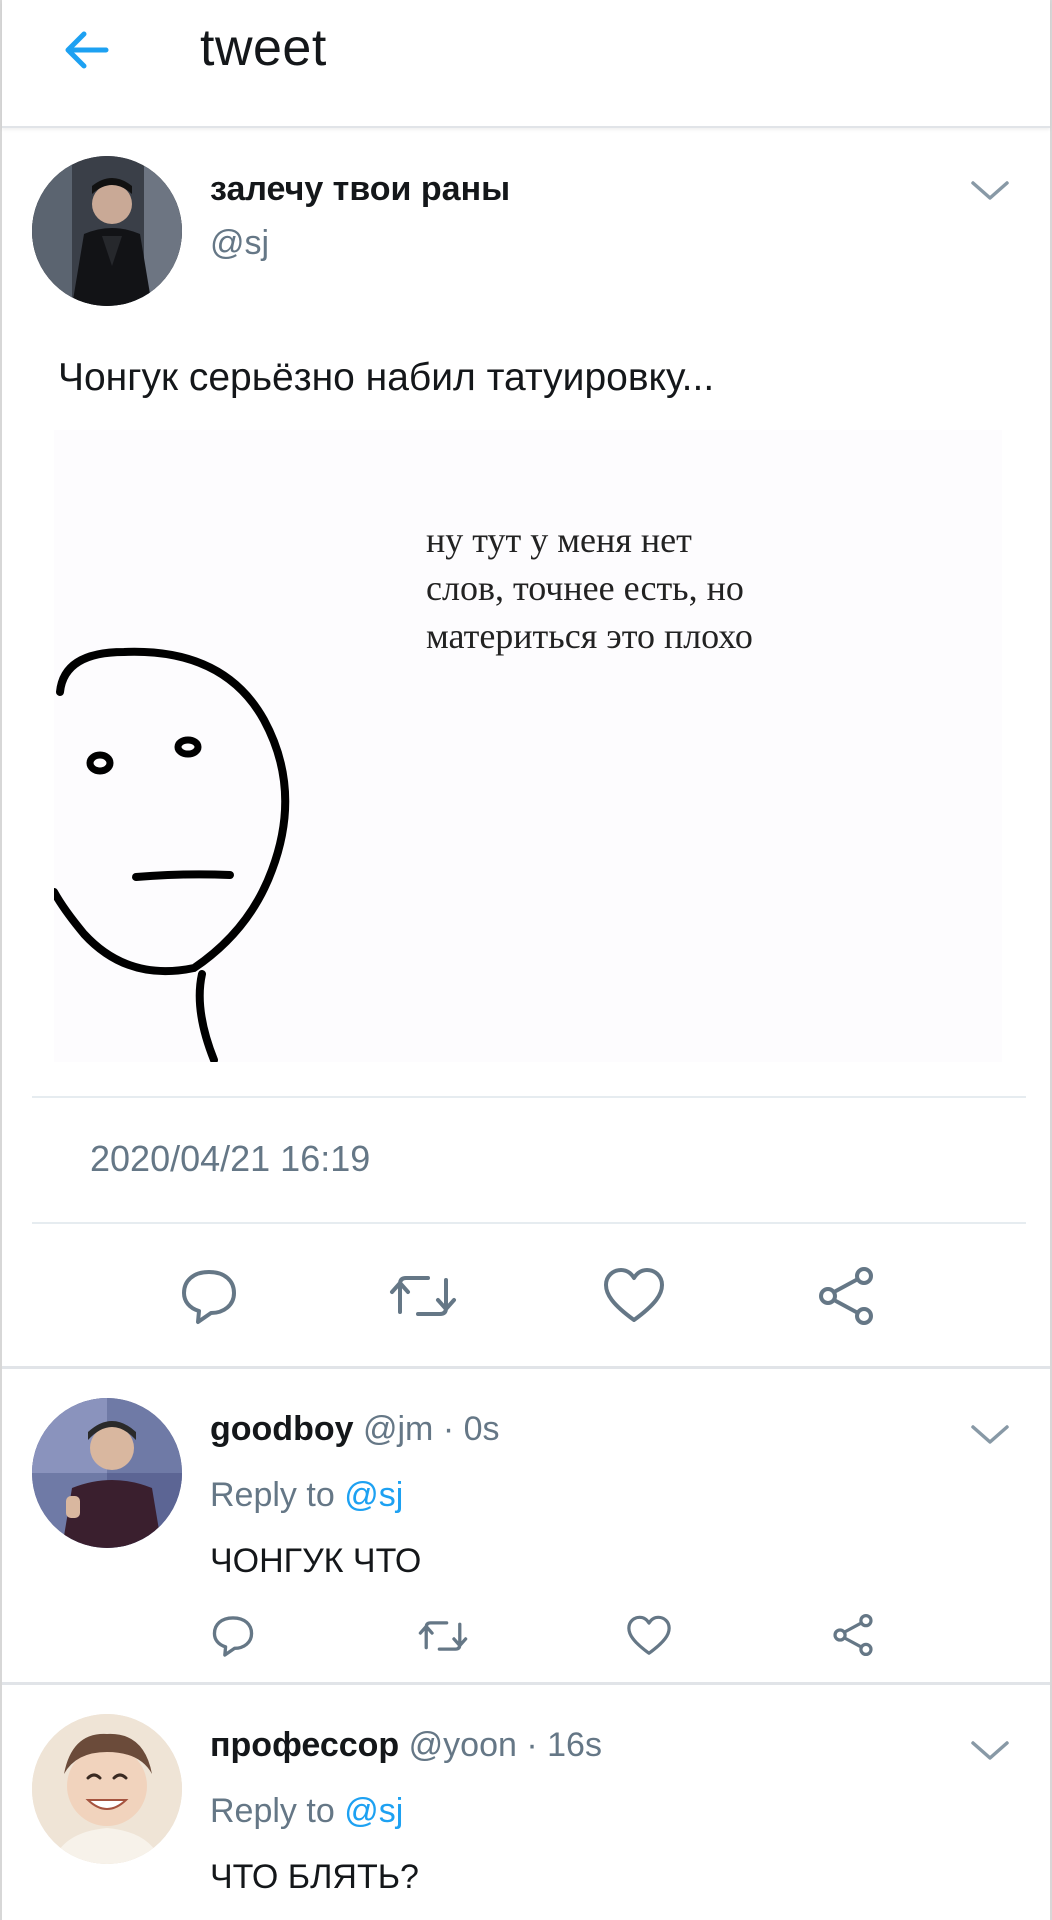  I want to click on reply-author-handle: @yoon, so click(463, 1745).